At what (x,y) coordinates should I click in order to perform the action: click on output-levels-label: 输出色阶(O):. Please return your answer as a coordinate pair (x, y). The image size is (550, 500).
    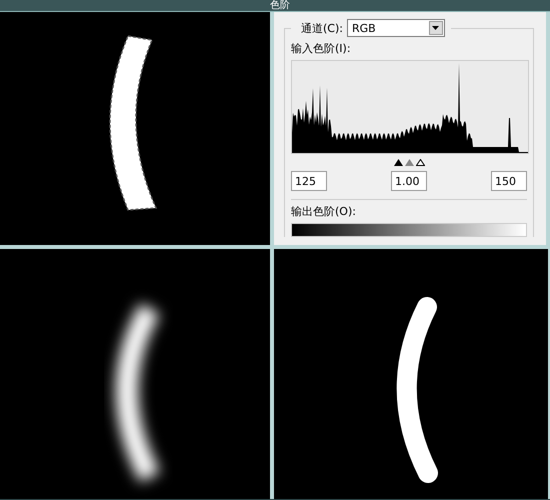
    Looking at the image, I should click on (323, 211).